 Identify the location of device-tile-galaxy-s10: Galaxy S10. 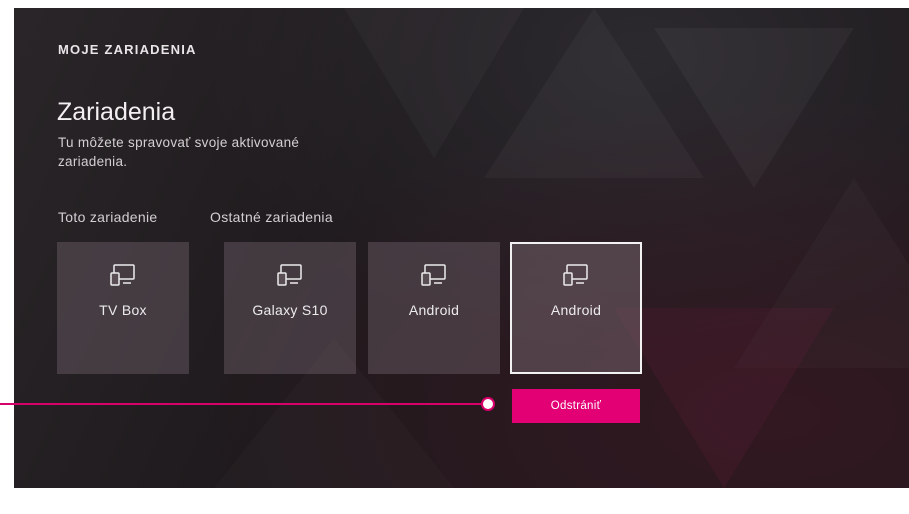
(290, 308).